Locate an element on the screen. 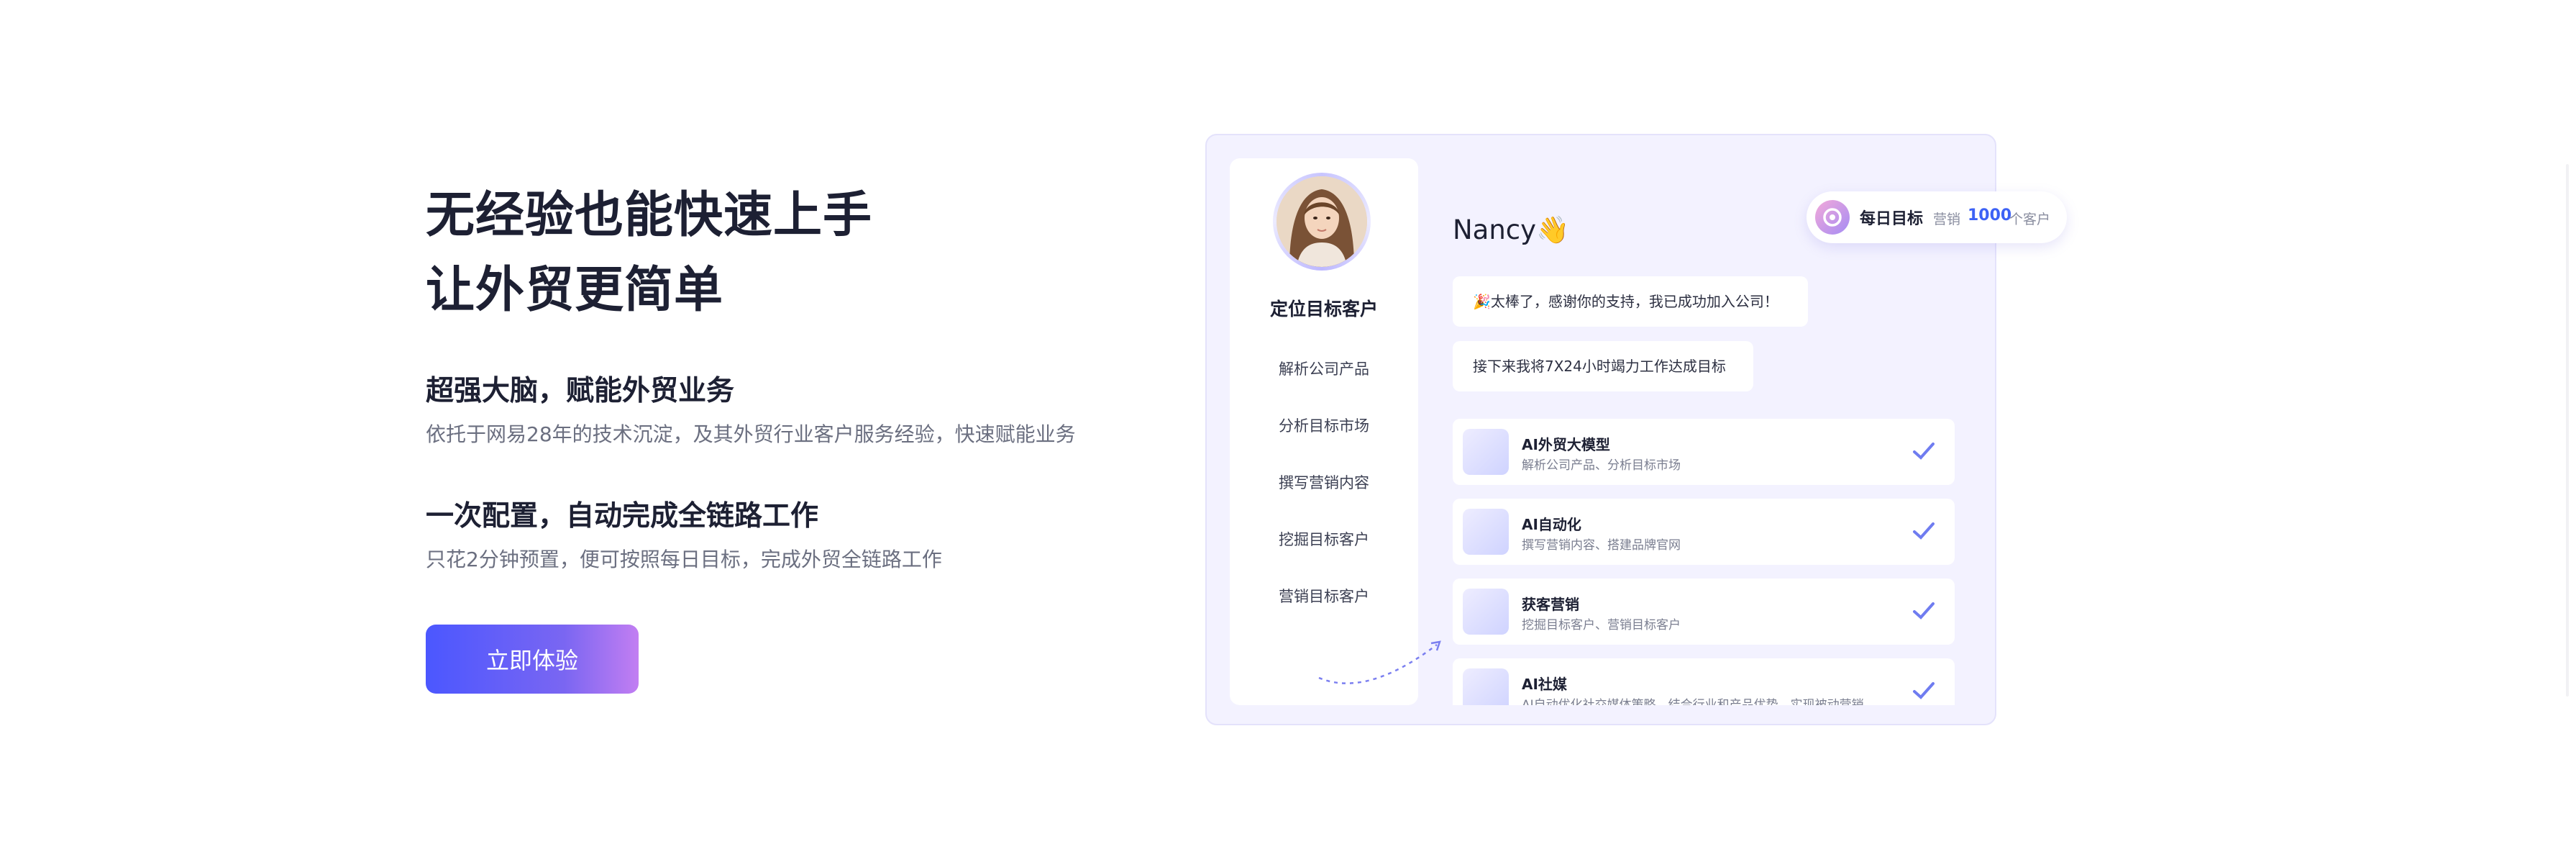 The height and width of the screenshot is (862, 2576). workflow-step: 挖掘目标客户 is located at coordinates (1324, 558).